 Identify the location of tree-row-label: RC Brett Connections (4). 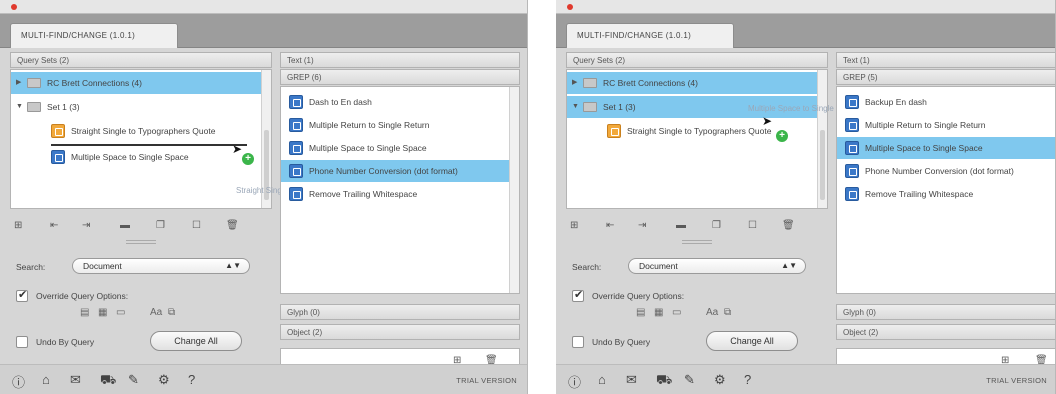
(650, 83).